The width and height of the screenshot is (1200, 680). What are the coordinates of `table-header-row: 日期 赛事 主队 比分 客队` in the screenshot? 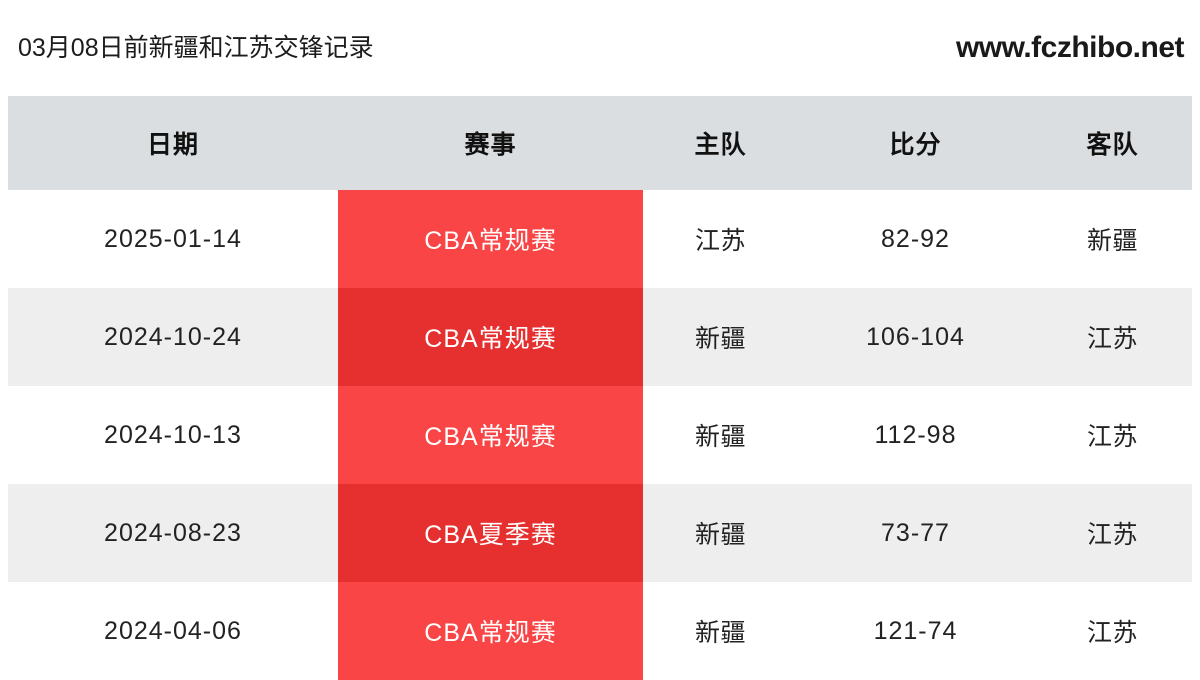 It's located at (600, 143).